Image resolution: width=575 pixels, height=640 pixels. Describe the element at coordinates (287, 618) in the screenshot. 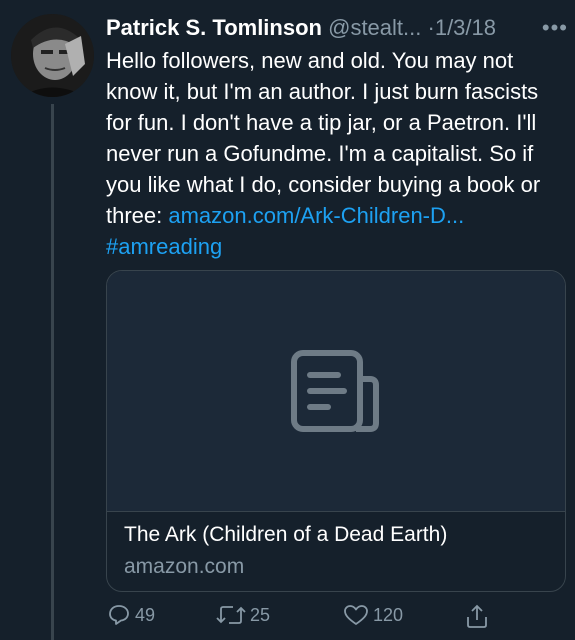

I see `action-bar: 49 25 120` at that location.